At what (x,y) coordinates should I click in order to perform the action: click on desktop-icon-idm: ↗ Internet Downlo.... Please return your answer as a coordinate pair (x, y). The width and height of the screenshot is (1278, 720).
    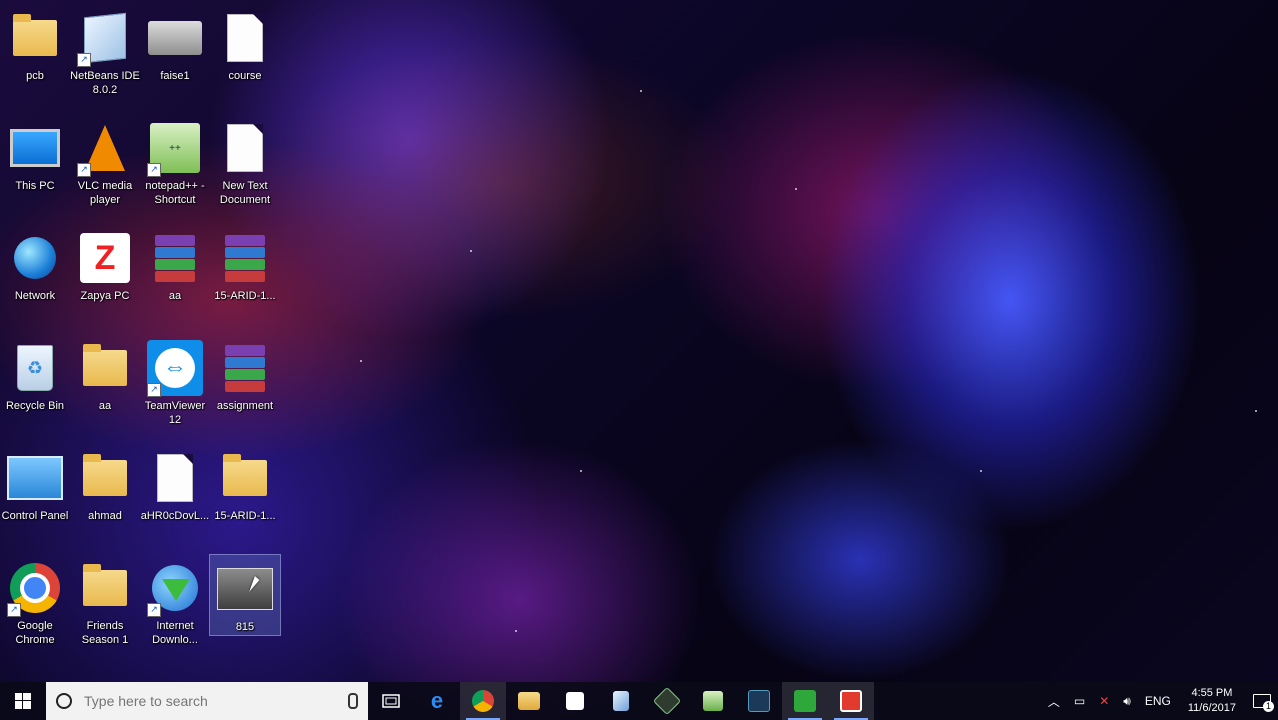
    Looking at the image, I should click on (175, 609).